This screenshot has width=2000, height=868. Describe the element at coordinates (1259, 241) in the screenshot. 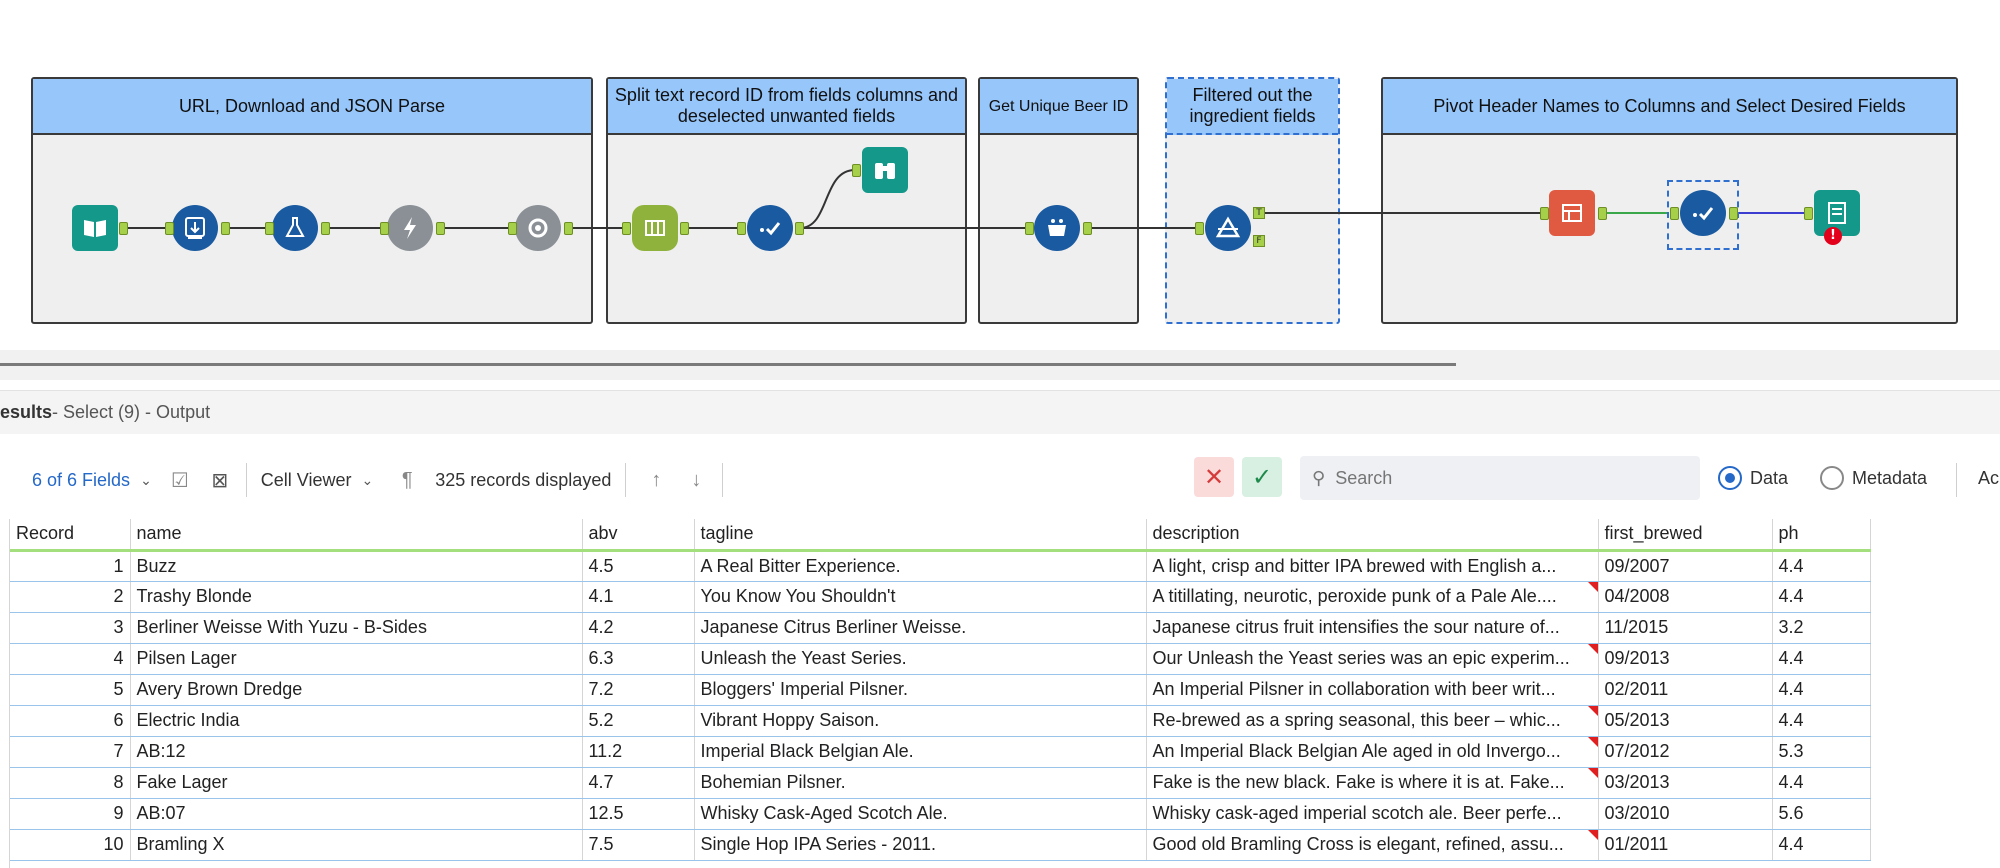

I see `filter-false-anchor: F` at that location.